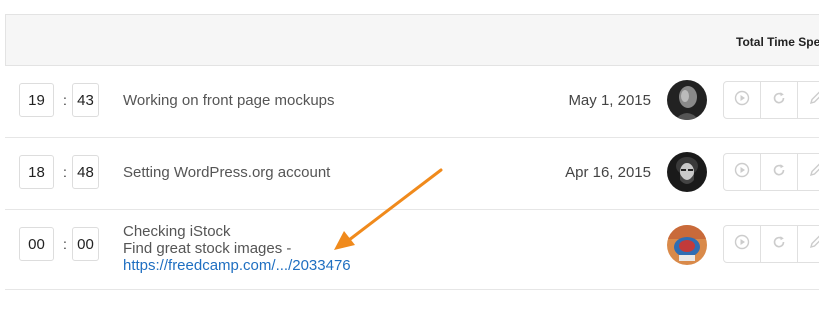 This screenshot has width=819, height=309. I want to click on task-description: Setting WordPress.org account, so click(227, 172).